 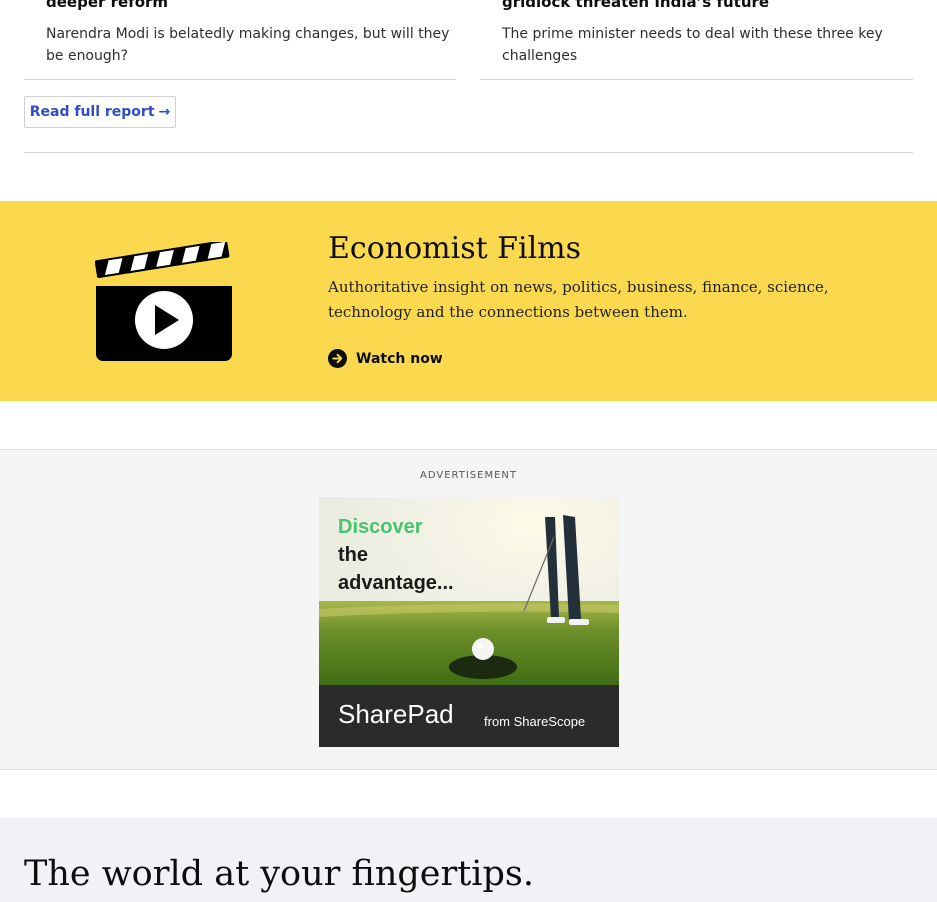 I want to click on promo-heading: The world at your fingertips., so click(x=279, y=874).